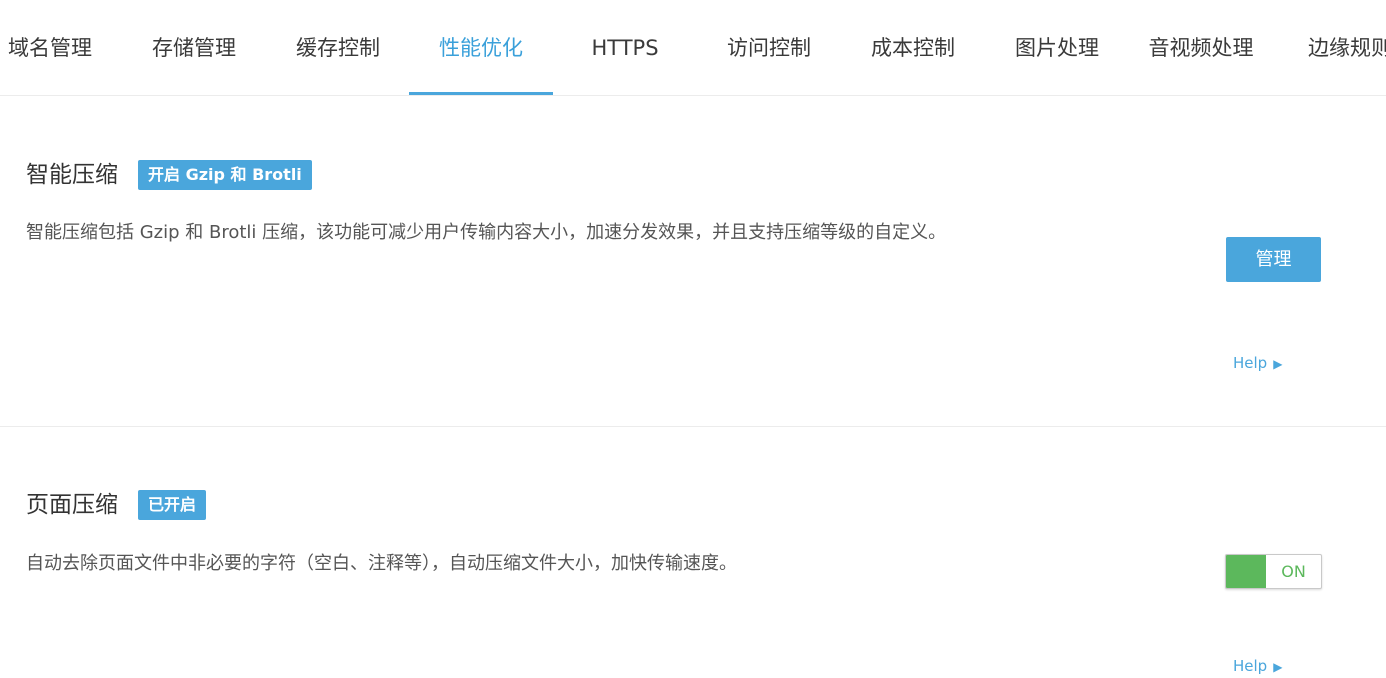 The height and width of the screenshot is (678, 1386). Describe the element at coordinates (1273, 571) in the screenshot. I see `page-compression-toggle: ON` at that location.